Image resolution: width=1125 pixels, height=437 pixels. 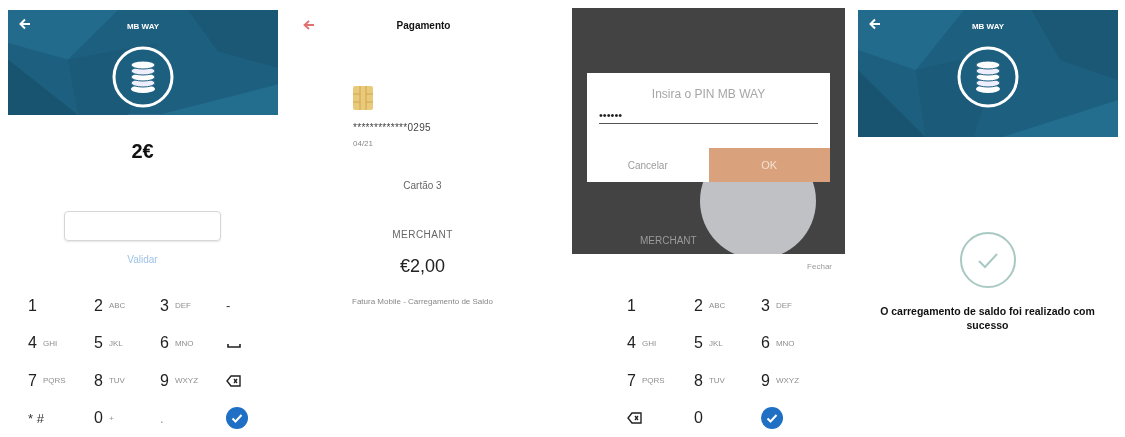 What do you see at coordinates (142, 151) in the screenshot?
I see `amount: 2€` at bounding box center [142, 151].